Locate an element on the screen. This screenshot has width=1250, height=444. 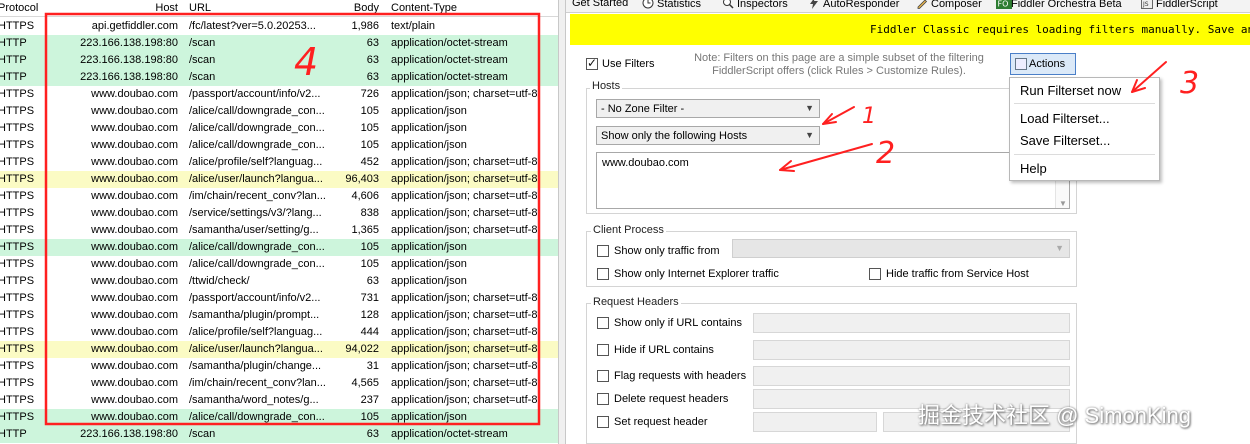
watermark: 掘金技术社区 @ SimonKing is located at coordinates (1054, 415).